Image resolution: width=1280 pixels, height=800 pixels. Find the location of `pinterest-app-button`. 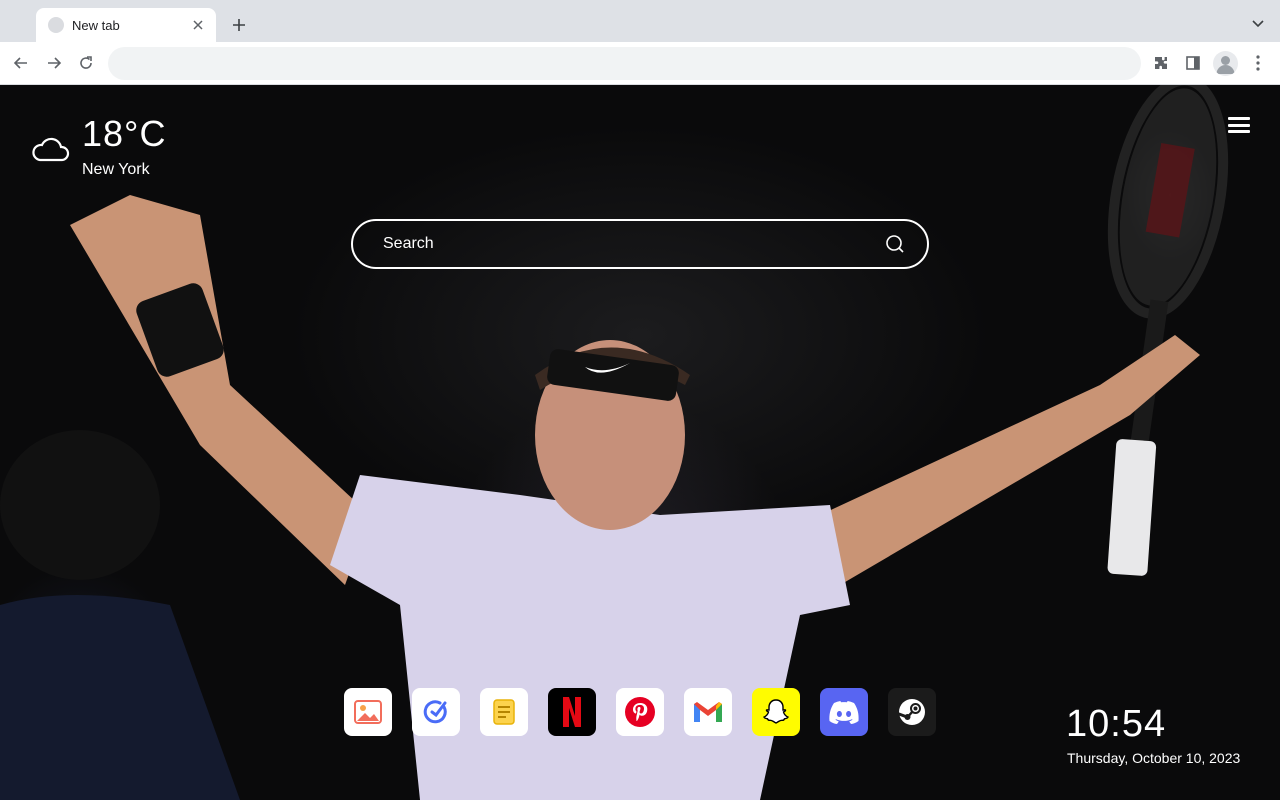

pinterest-app-button is located at coordinates (640, 712).